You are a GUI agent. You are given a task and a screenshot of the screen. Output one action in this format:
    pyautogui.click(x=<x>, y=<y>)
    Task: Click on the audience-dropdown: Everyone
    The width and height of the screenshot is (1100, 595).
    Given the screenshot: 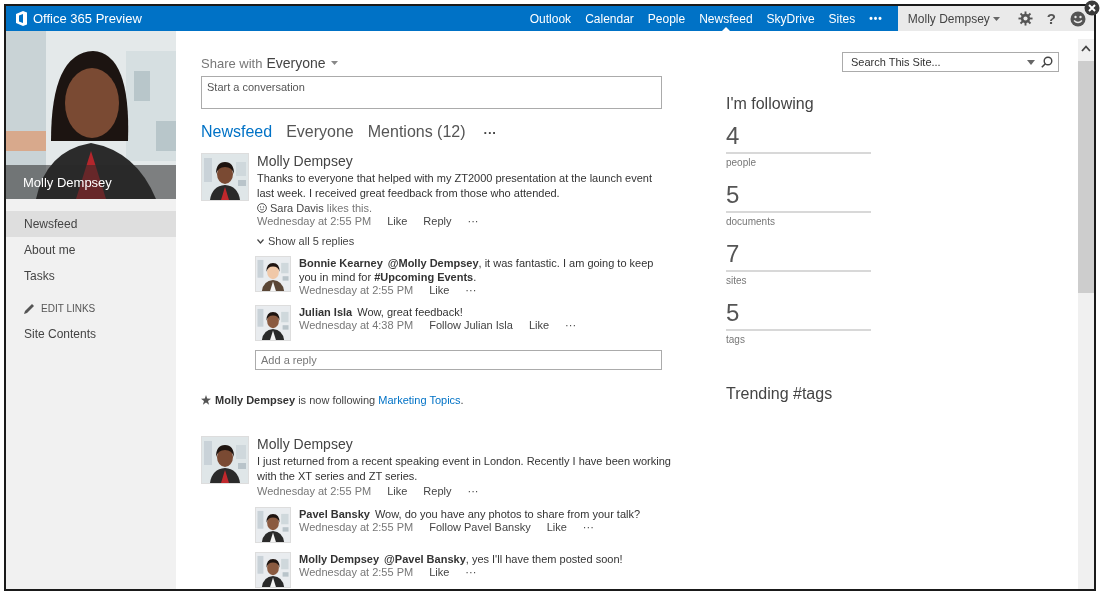 What is the action you would take?
    pyautogui.click(x=302, y=63)
    